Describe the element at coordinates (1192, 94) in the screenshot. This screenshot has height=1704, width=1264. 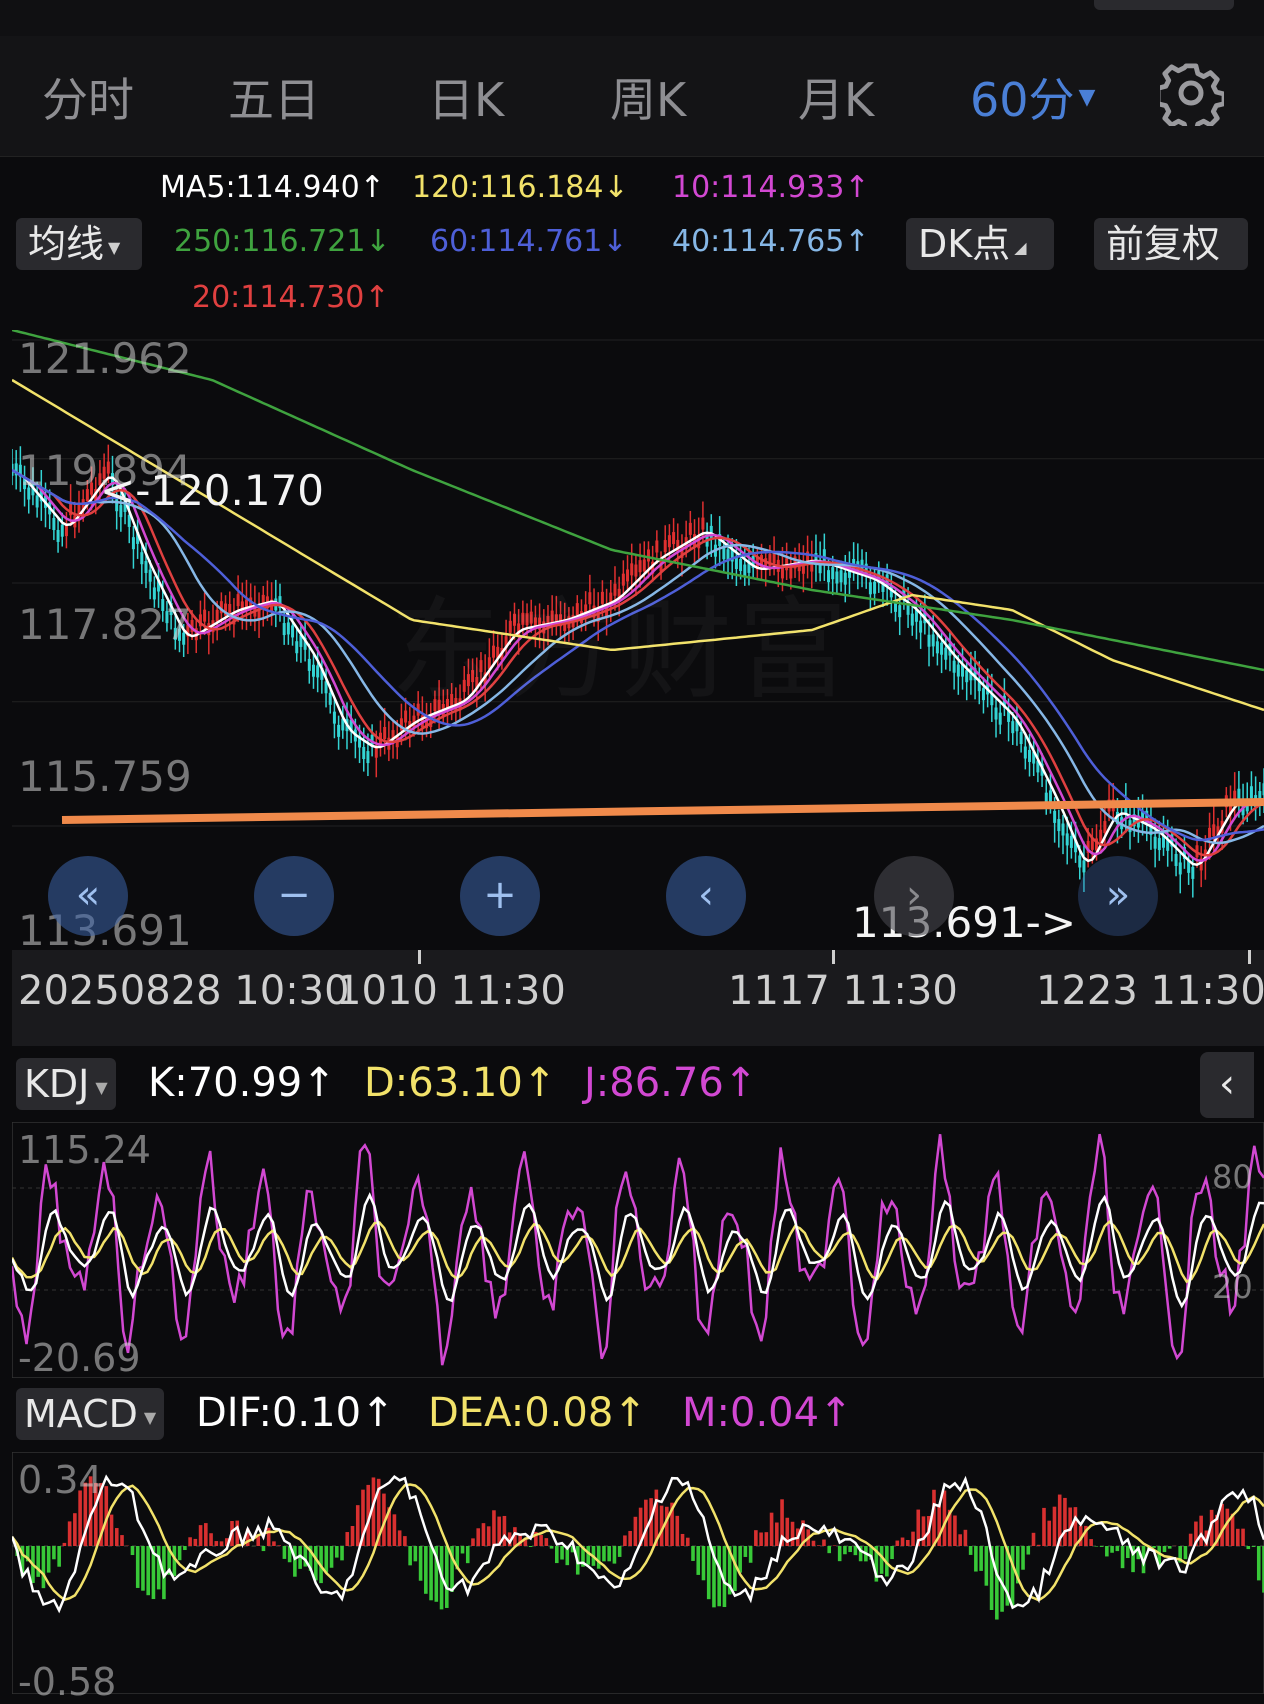
I see `gear-icon` at that location.